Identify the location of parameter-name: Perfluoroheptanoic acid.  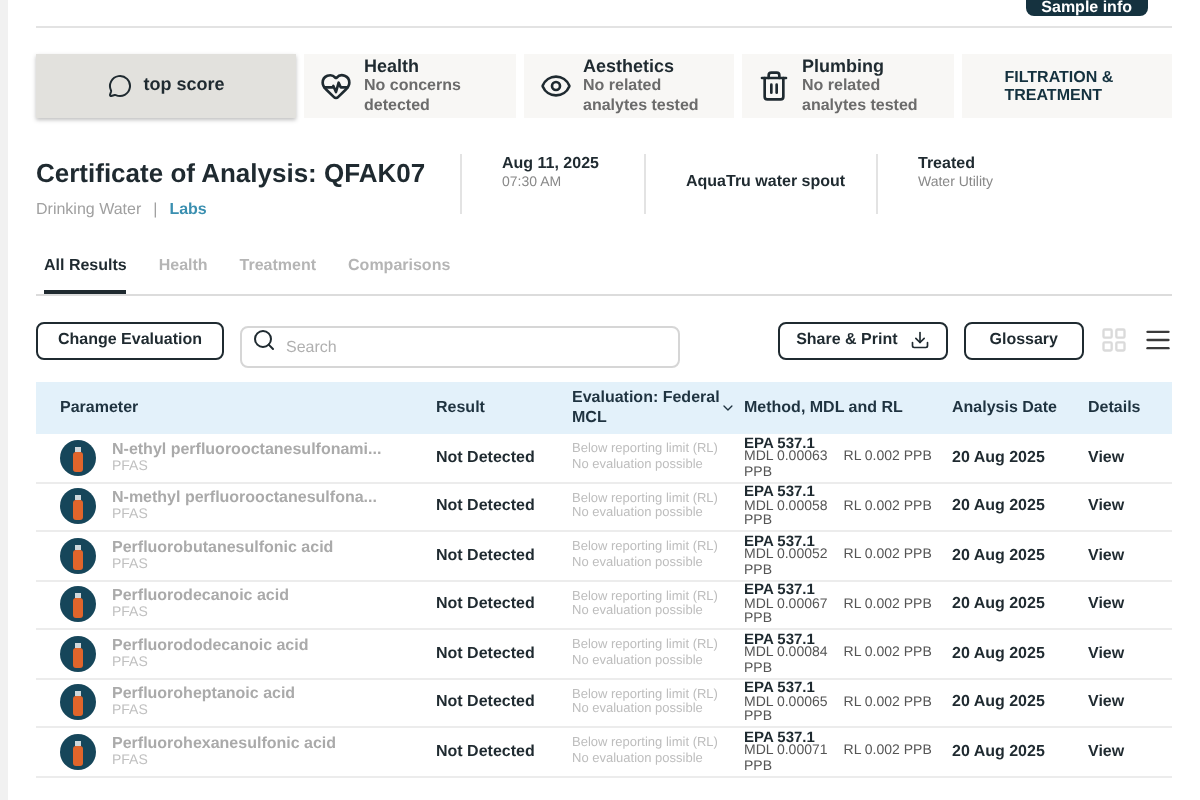
(204, 693).